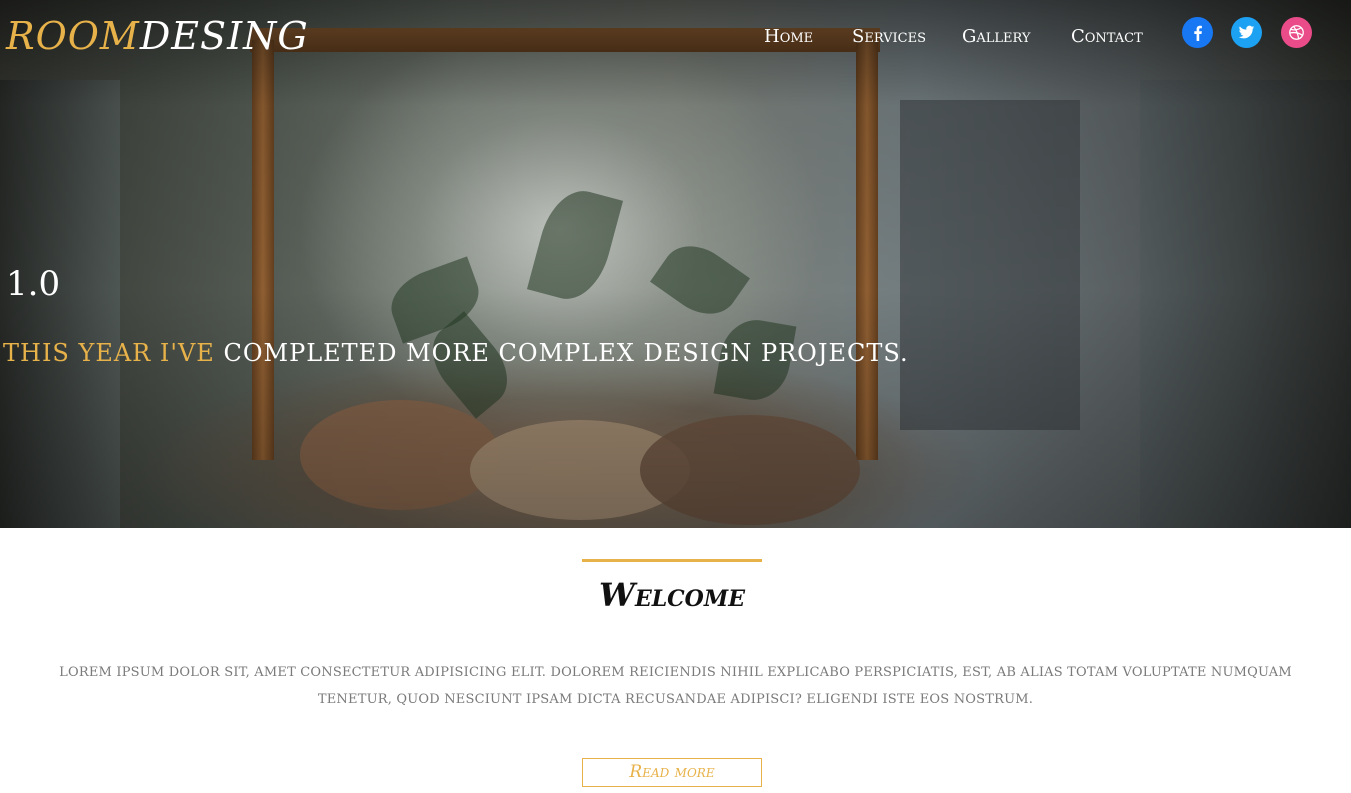 The image size is (1351, 793). What do you see at coordinates (889, 37) in the screenshot?
I see `nav-services: Services` at bounding box center [889, 37].